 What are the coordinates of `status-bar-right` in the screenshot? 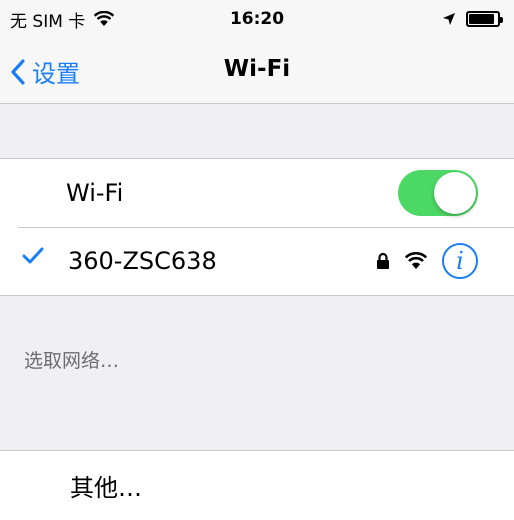 It's located at (472, 19).